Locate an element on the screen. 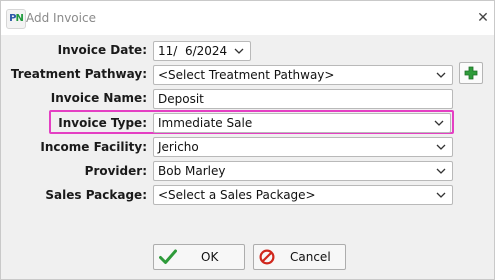 Image resolution: width=495 pixels, height=280 pixels. treatment-pathway-value: <Select Treatment Pathway> is located at coordinates (246, 75).